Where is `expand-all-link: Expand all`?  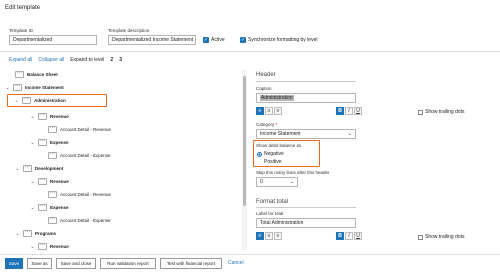
expand-all-link: Expand all is located at coordinates (20, 60).